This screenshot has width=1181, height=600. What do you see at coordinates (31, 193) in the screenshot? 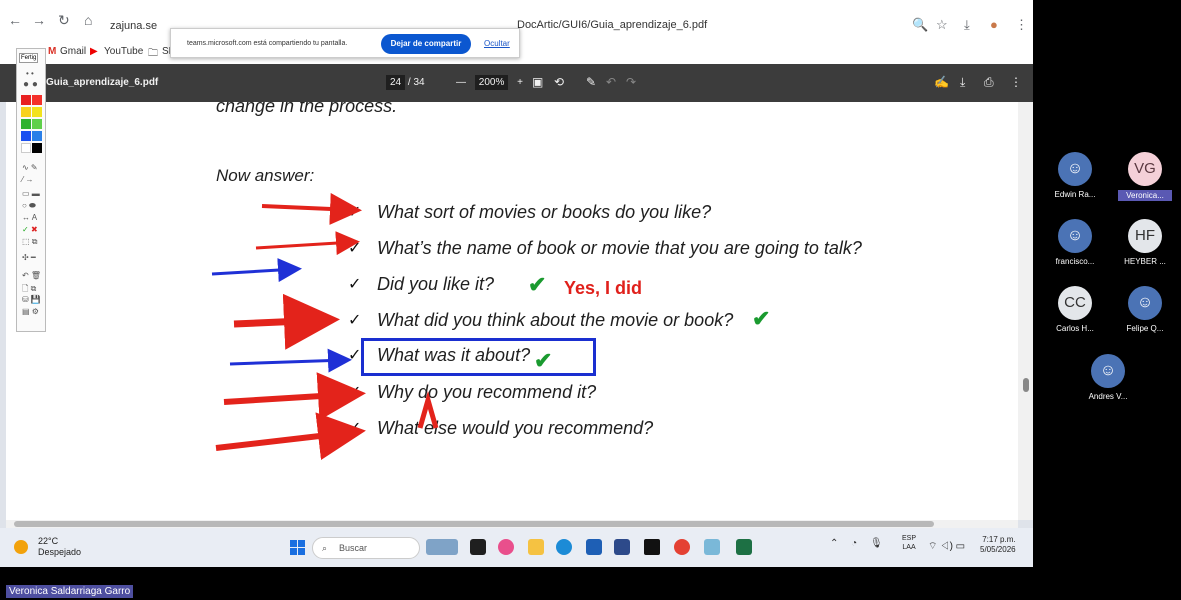
I see `rectangle-icon: ▭ ▬` at bounding box center [31, 193].